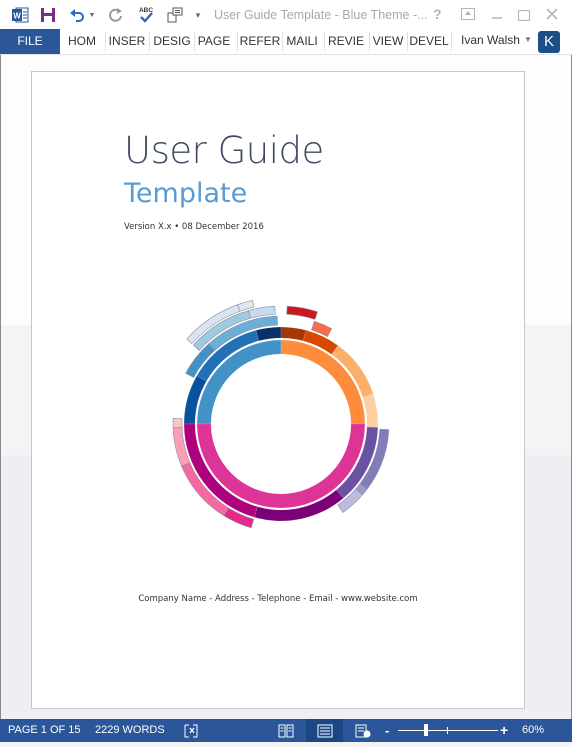 This screenshot has height=747, width=572. What do you see at coordinates (528, 39) in the screenshot?
I see `account-dropdown-icon: ▼` at bounding box center [528, 39].